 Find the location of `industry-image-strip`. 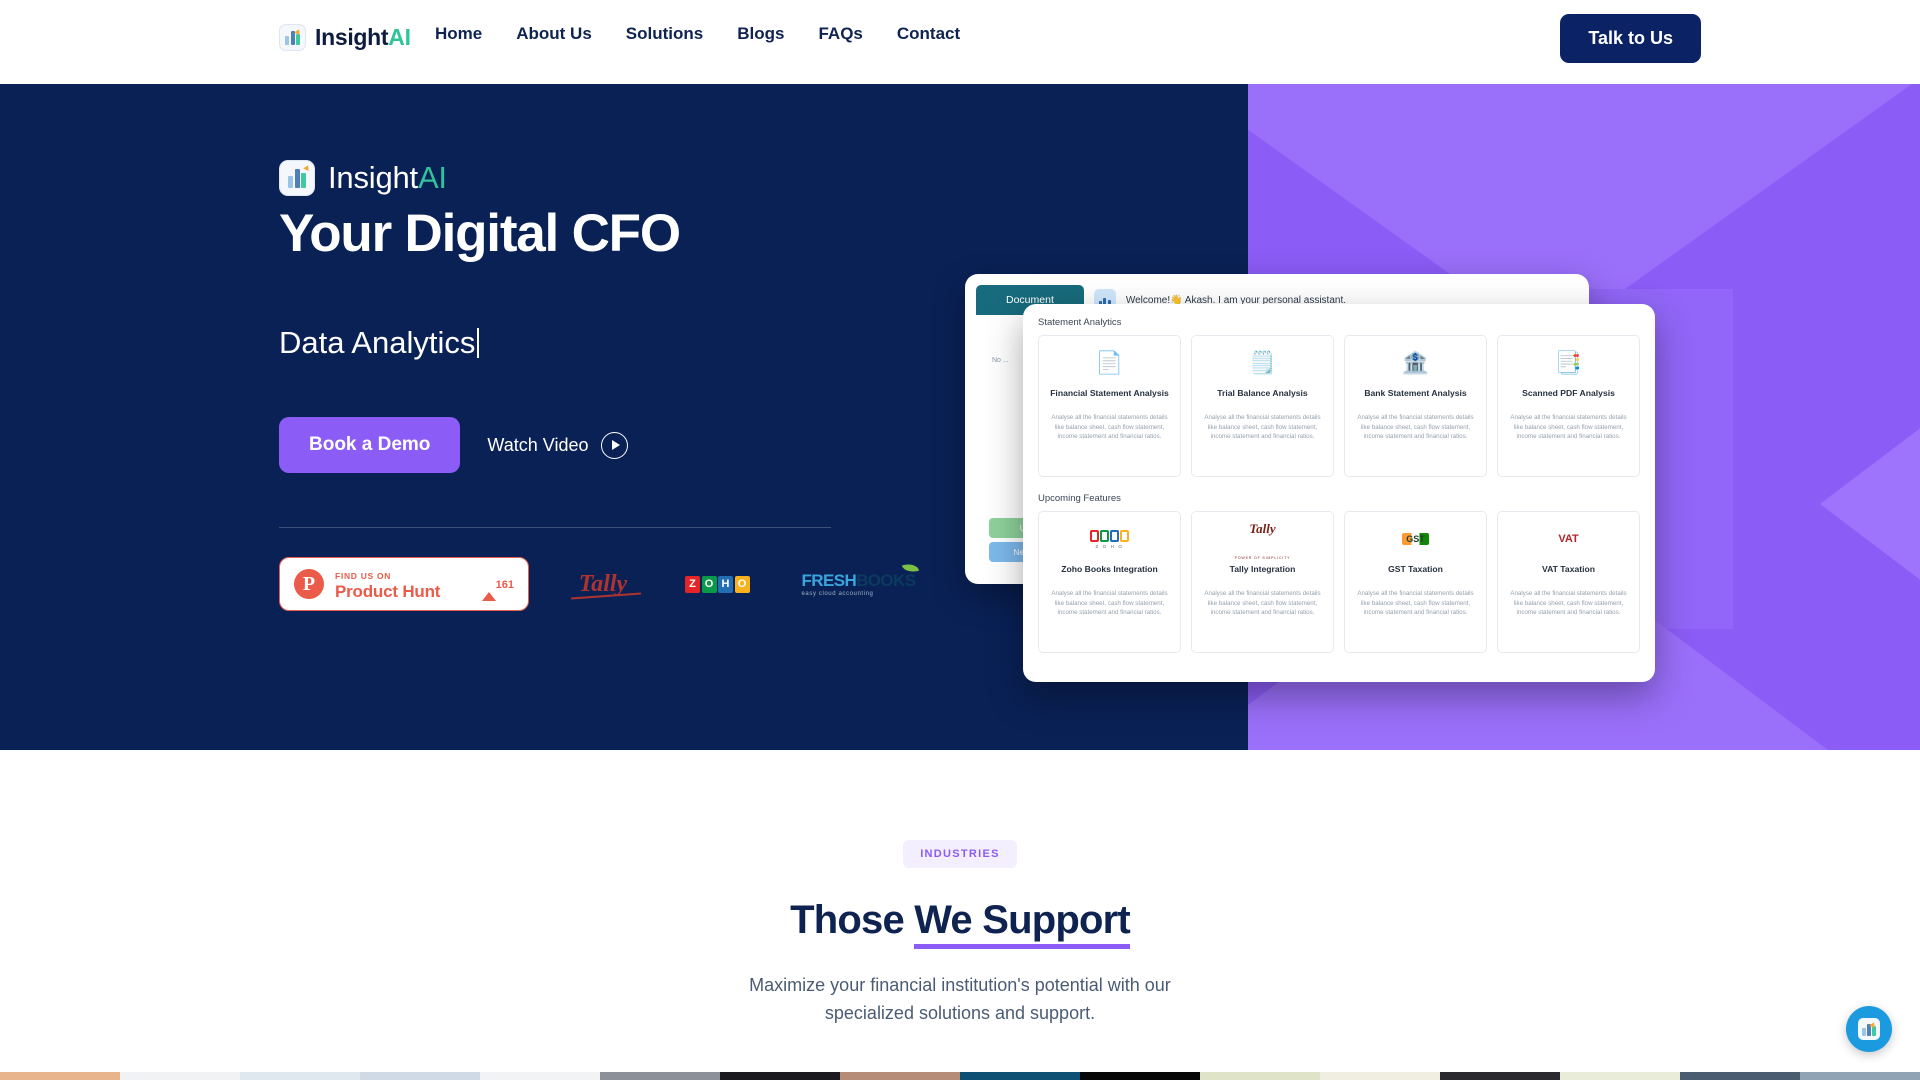

industry-image-strip is located at coordinates (960, 1076).